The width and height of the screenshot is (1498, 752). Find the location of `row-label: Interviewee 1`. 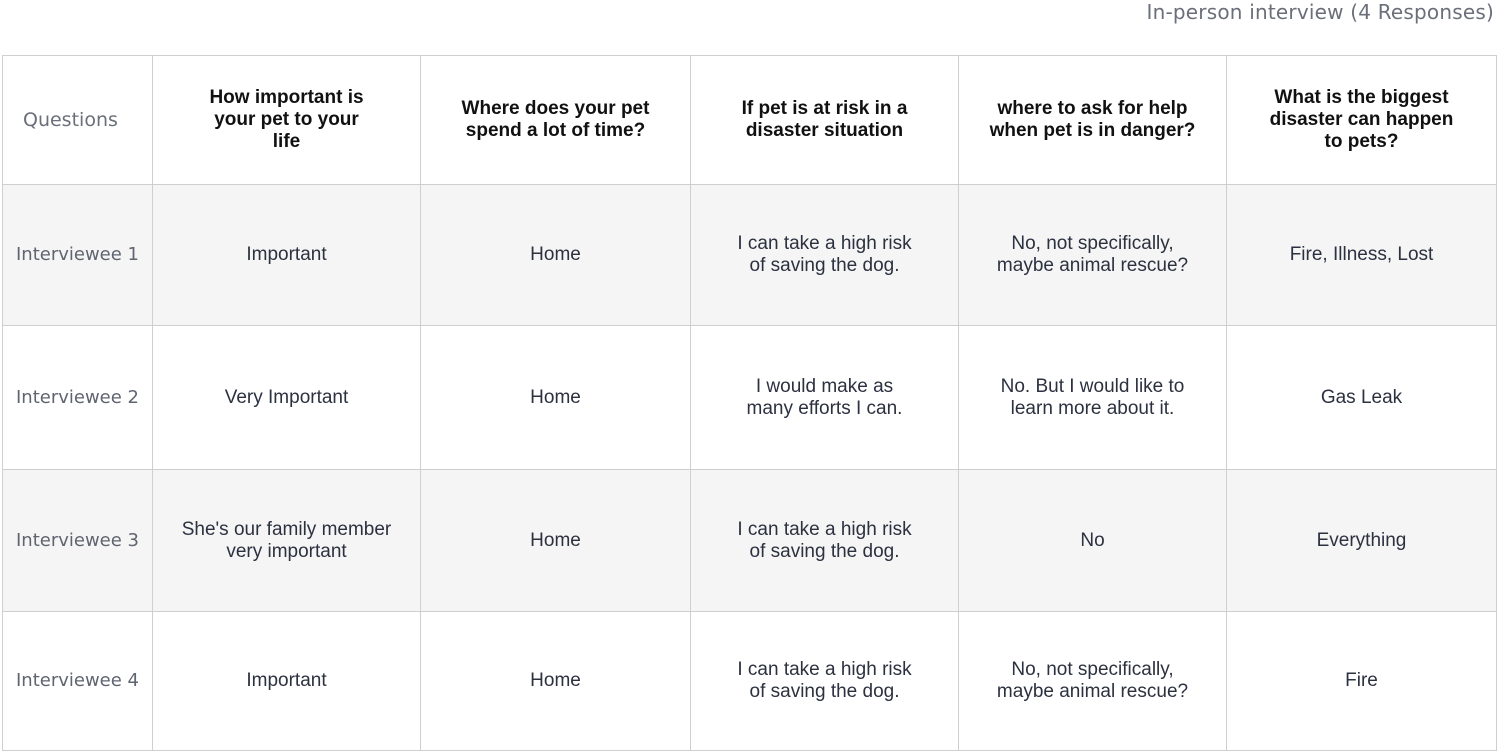

row-label: Interviewee 1 is located at coordinates (77, 255).